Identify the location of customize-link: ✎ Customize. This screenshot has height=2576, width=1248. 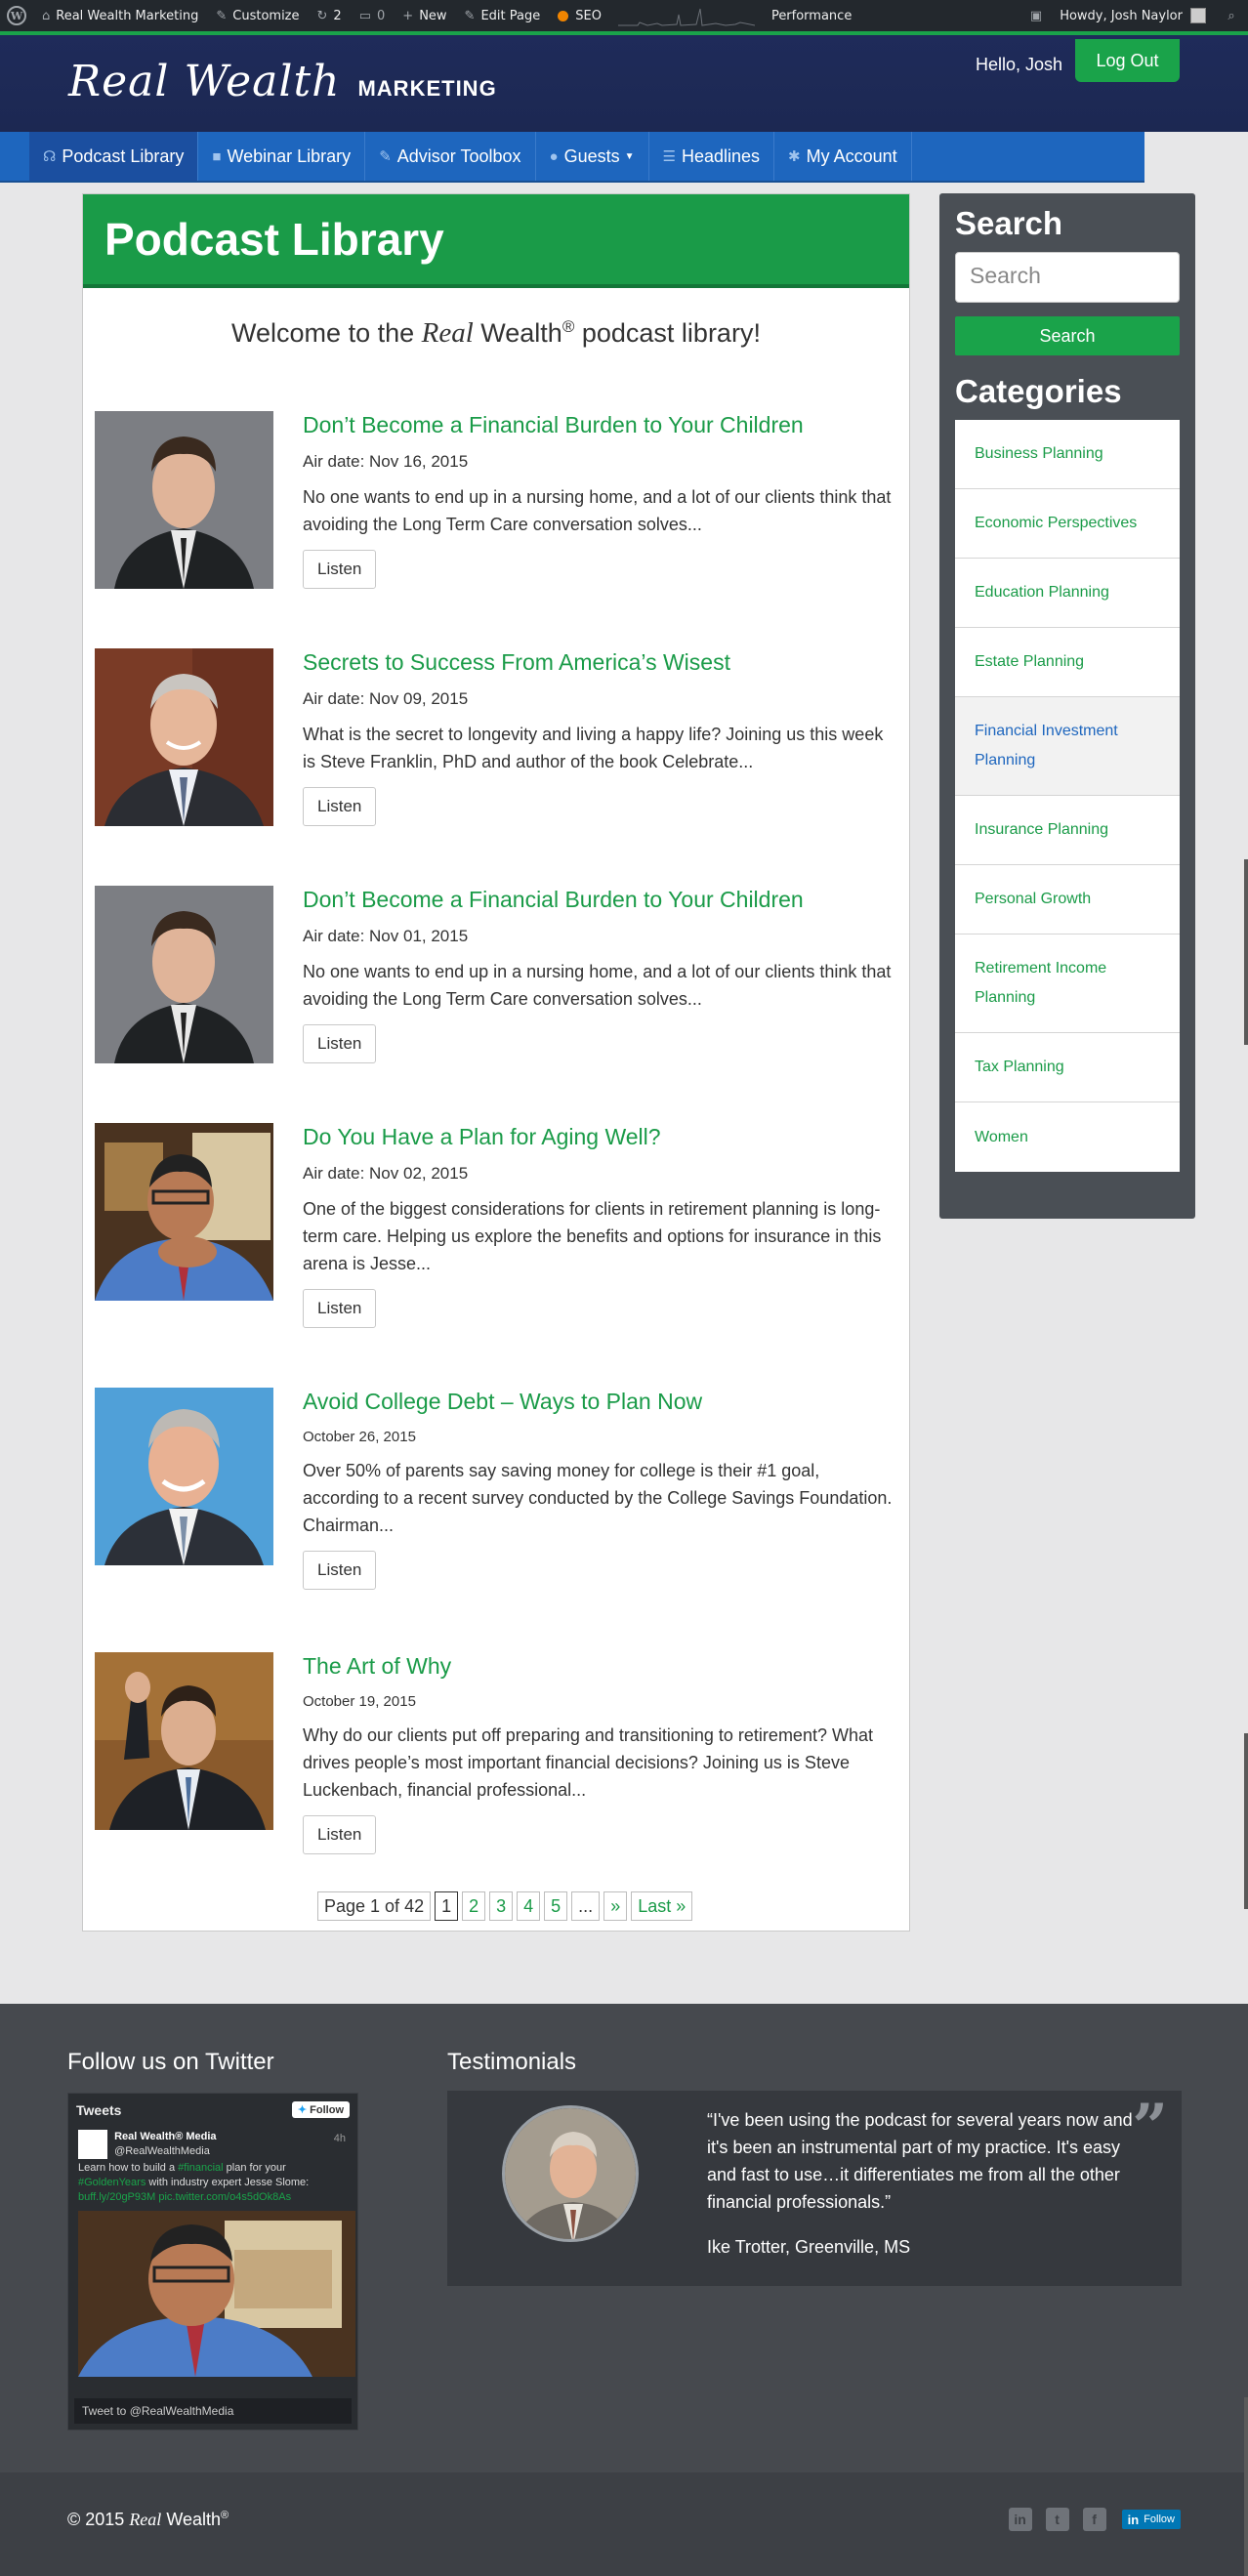
(257, 15).